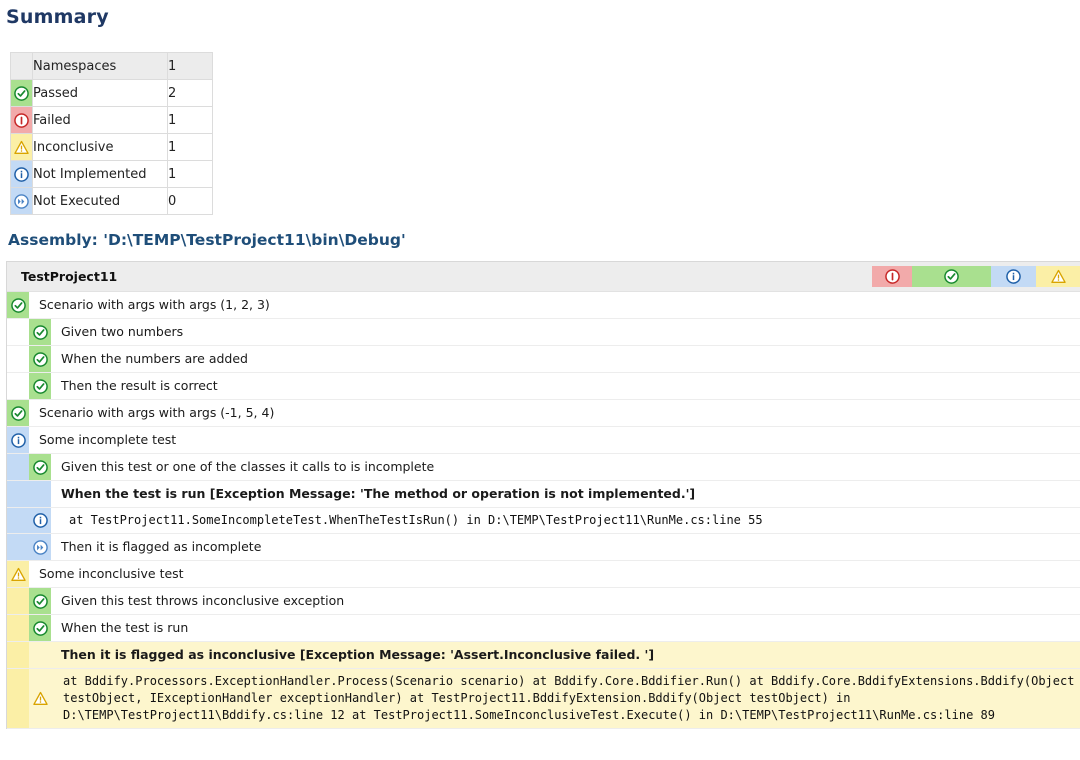 Image resolution: width=1080 pixels, height=760 pixels. Describe the element at coordinates (122, 331) in the screenshot. I see `row-label: Given two numbers` at that location.